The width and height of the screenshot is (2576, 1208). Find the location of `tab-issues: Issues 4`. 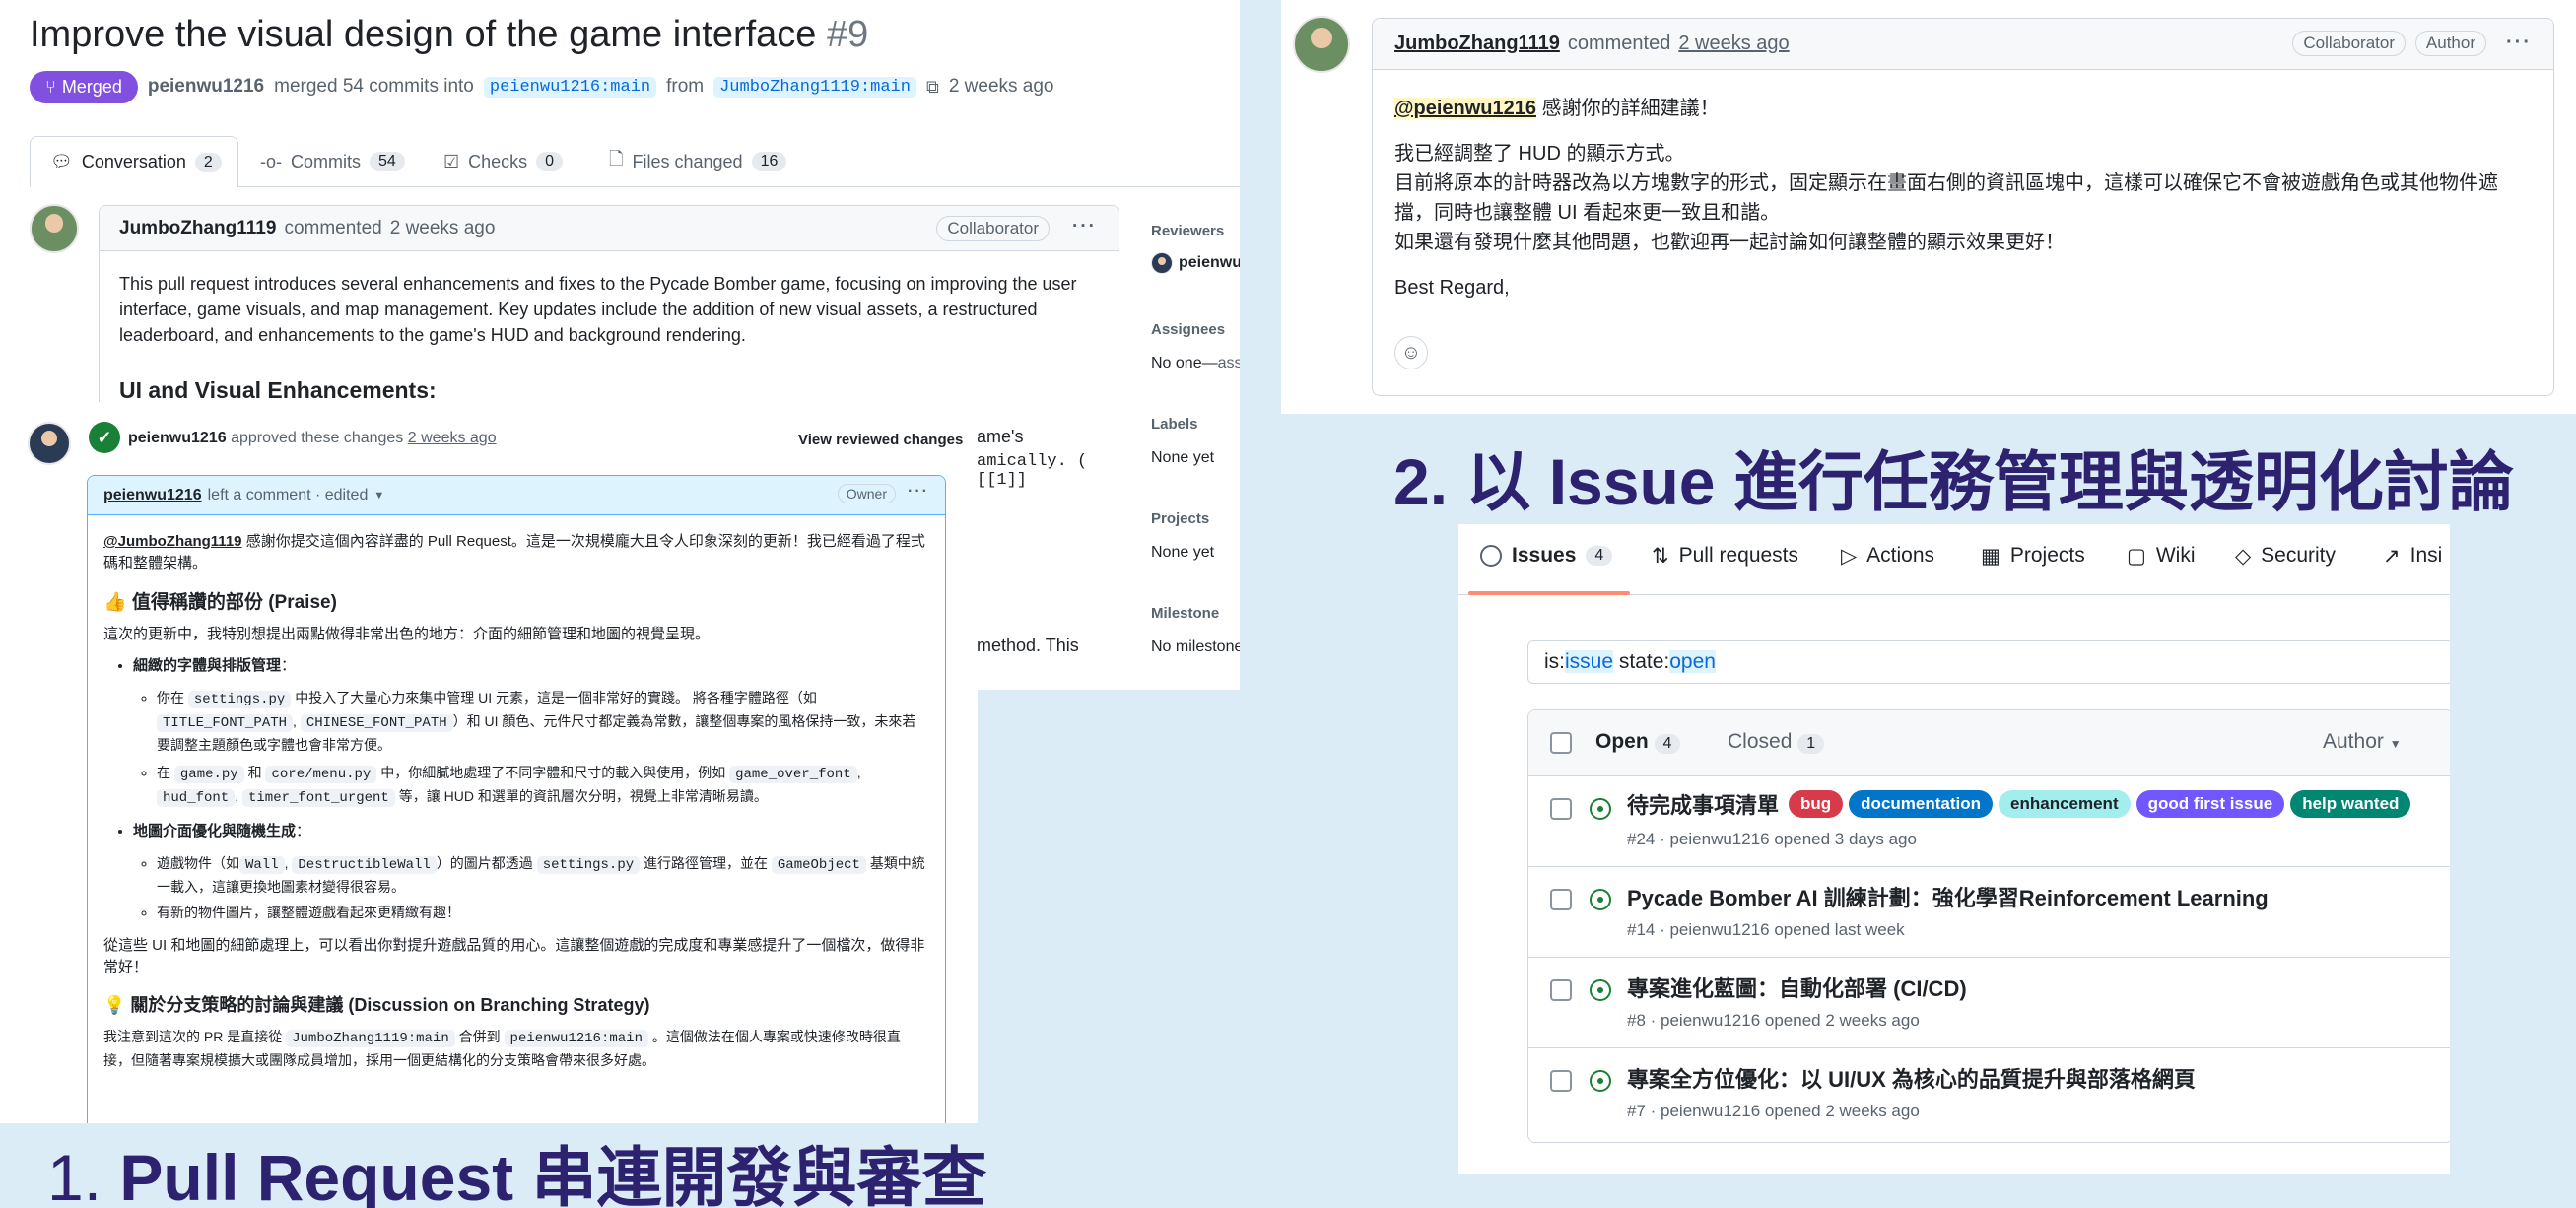

tab-issues: Issues 4 is located at coordinates (1546, 556).